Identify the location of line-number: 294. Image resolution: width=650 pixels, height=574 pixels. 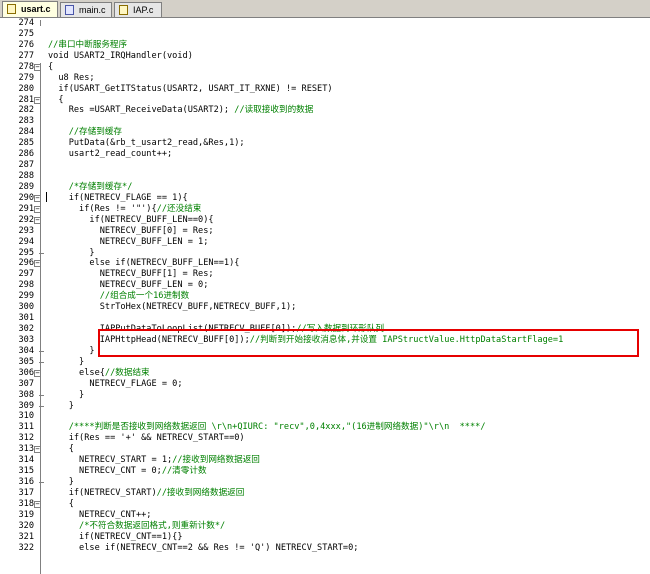
(26, 241).